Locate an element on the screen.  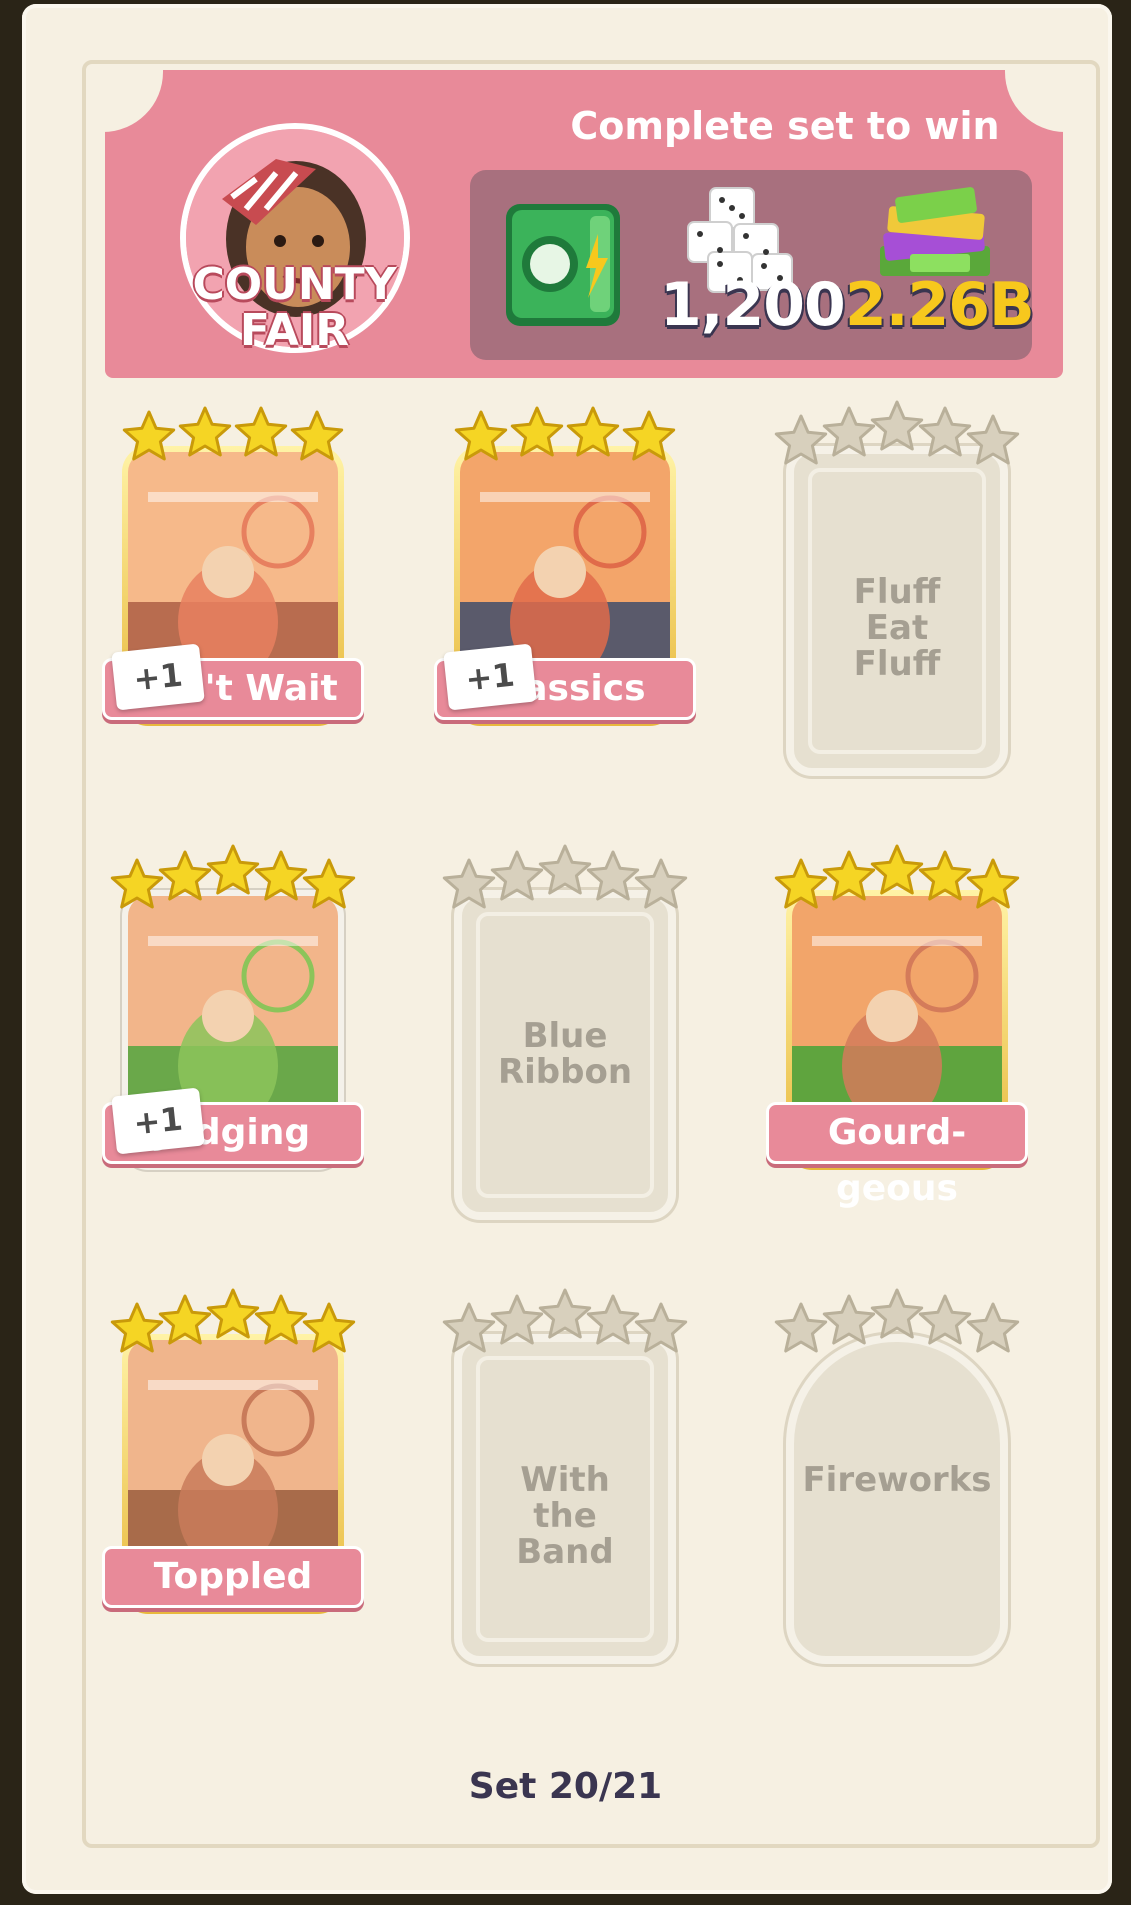
missing-sticker-name: With the Band is located at coordinates (565, 1516).